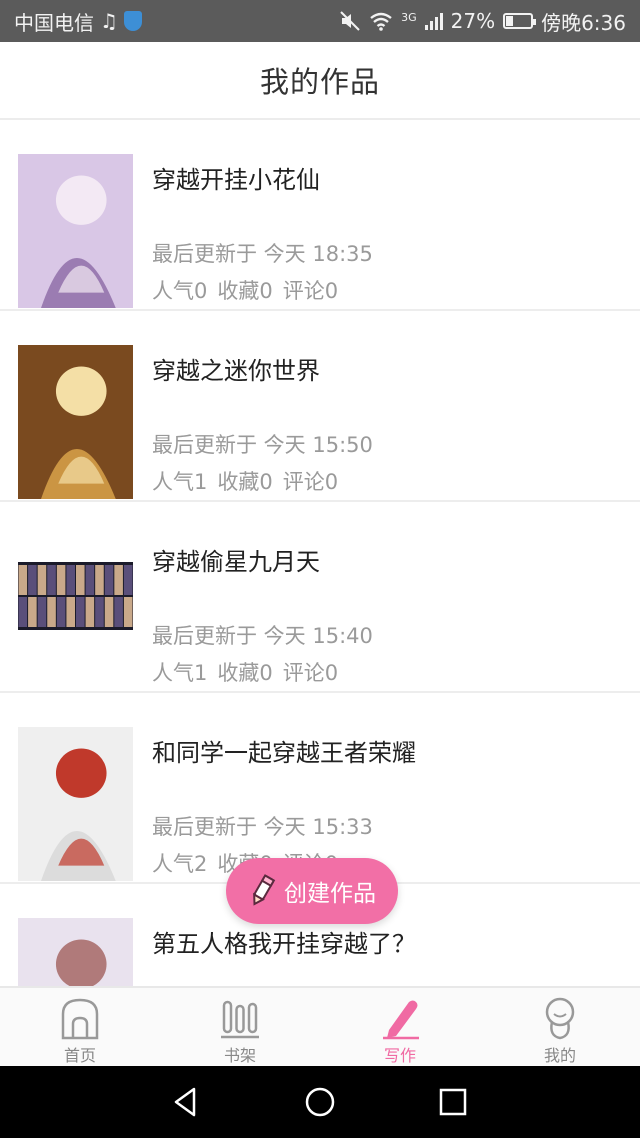  What do you see at coordinates (262, 827) in the screenshot?
I see `work-updated-time: 最后更新于 今天 15:33` at bounding box center [262, 827].